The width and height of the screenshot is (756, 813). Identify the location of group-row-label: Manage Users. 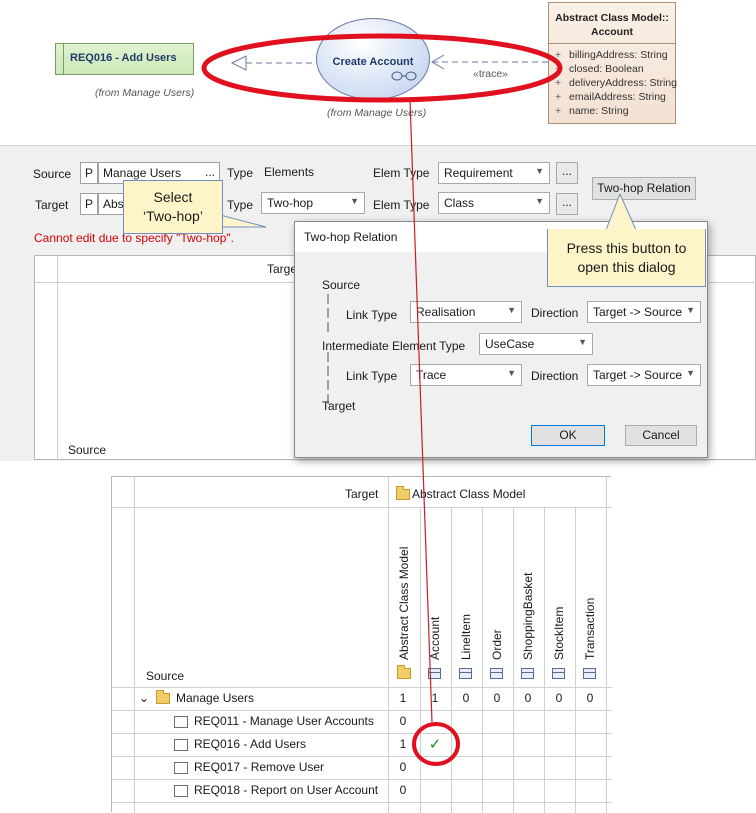
(215, 698).